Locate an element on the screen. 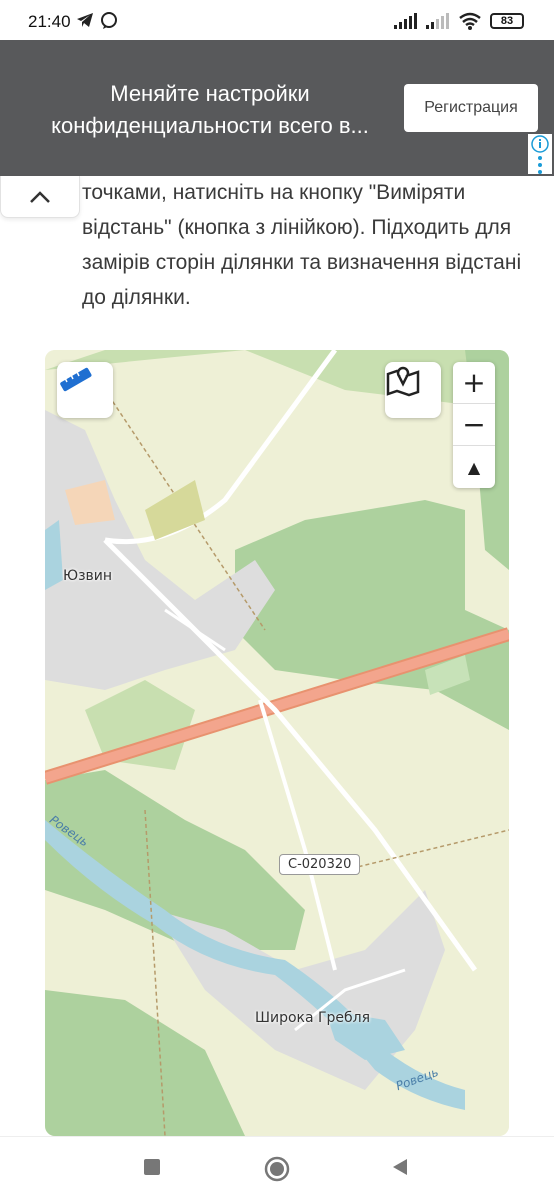 This screenshot has height=1200, width=554. road-label: C-020320 is located at coordinates (320, 864).